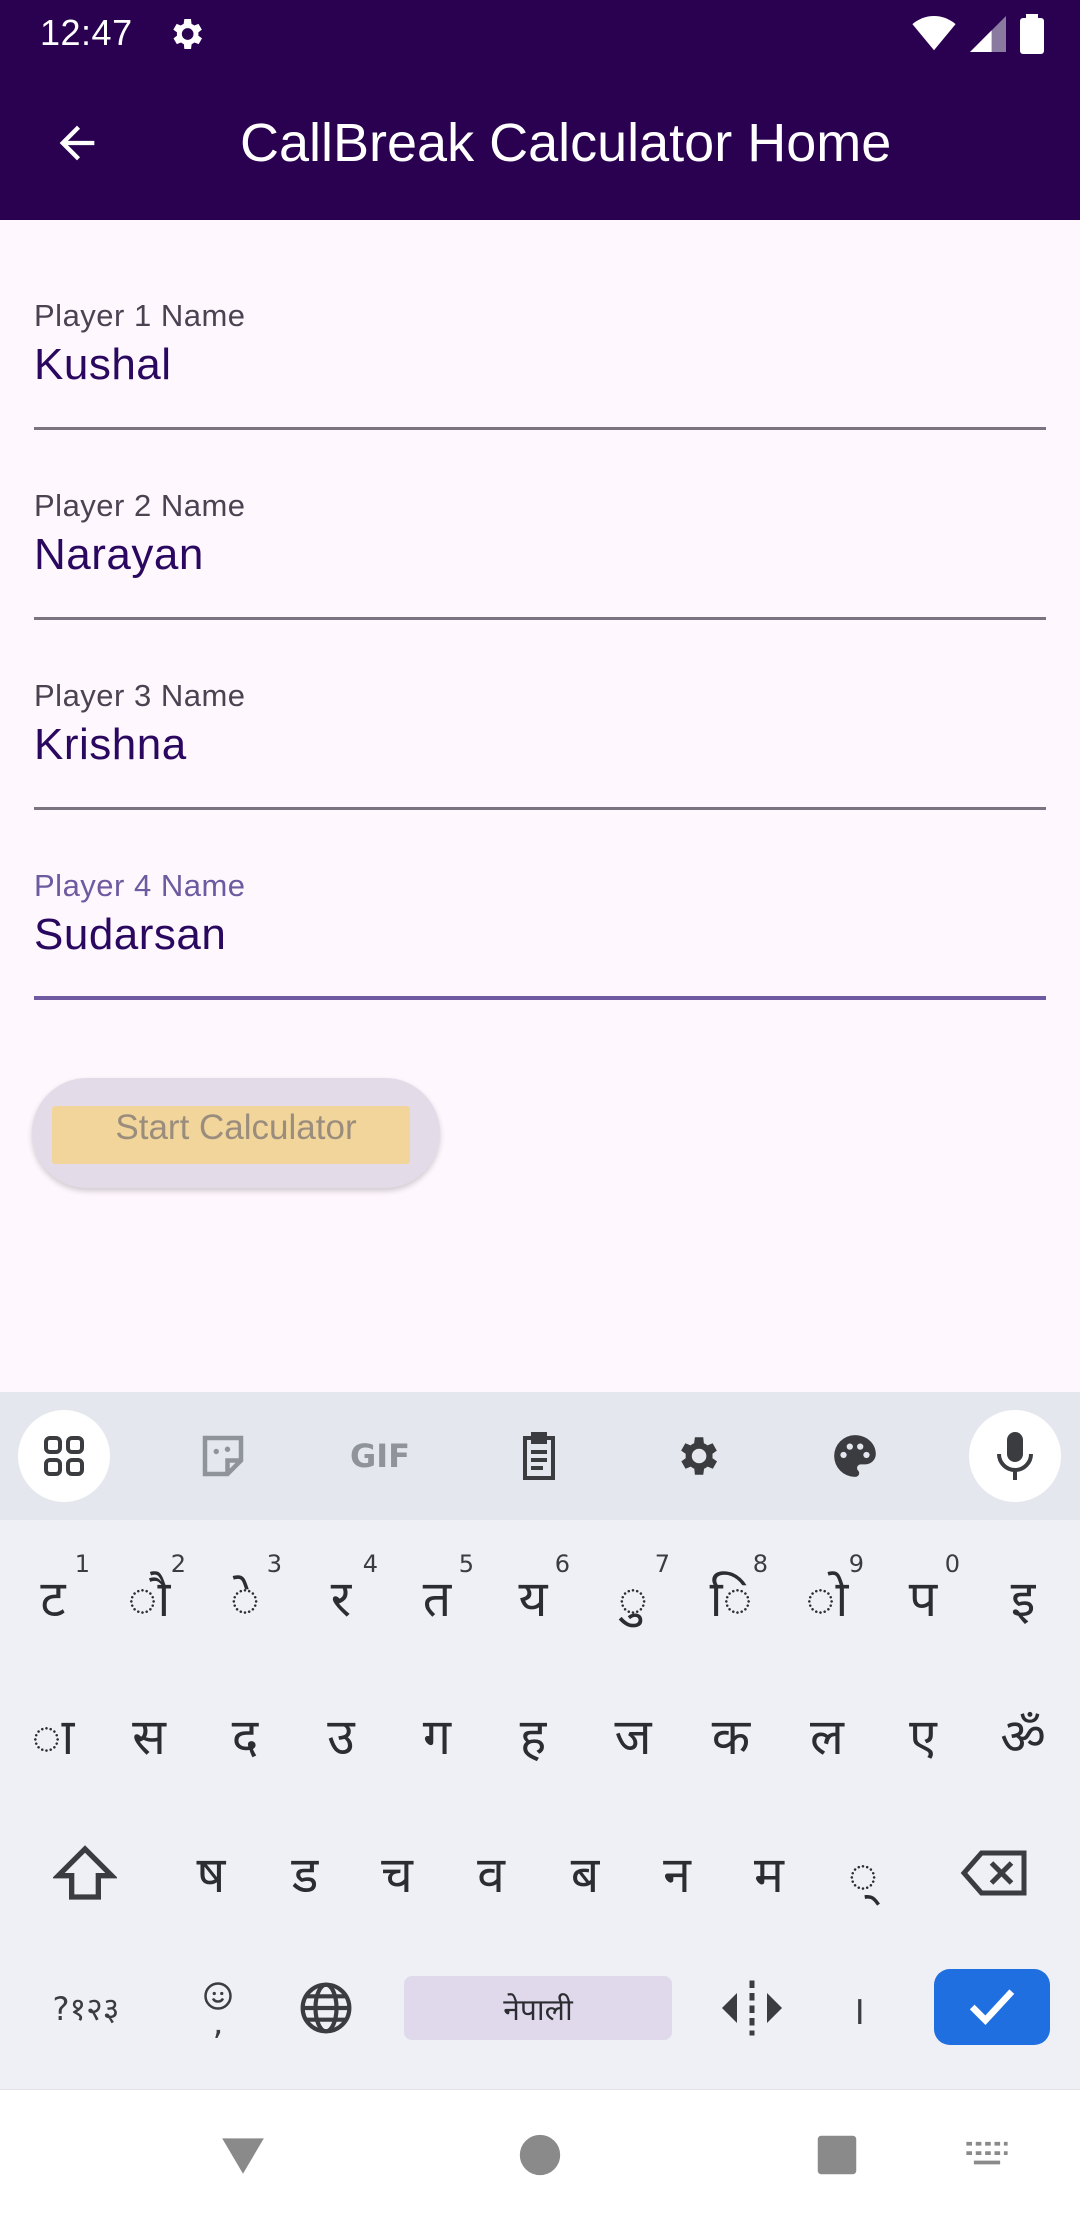 The width and height of the screenshot is (1080, 2220). I want to click on player-3-name-field: Player 3 Name Krishna, so click(540, 730).